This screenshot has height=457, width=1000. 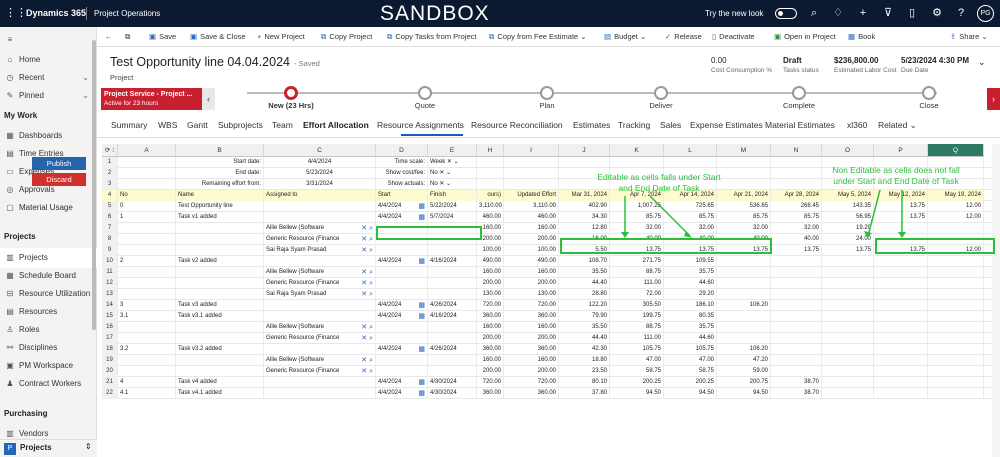 I want to click on tab-gantt: Gantt, so click(x=197, y=125).